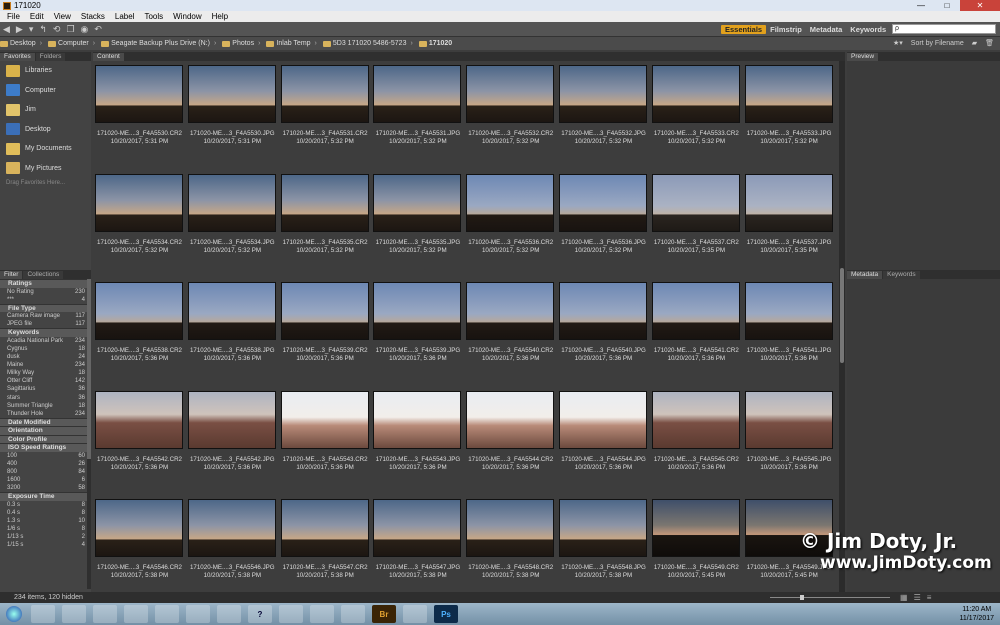  I want to click on breadcrumb-item: 171020, so click(435, 43).